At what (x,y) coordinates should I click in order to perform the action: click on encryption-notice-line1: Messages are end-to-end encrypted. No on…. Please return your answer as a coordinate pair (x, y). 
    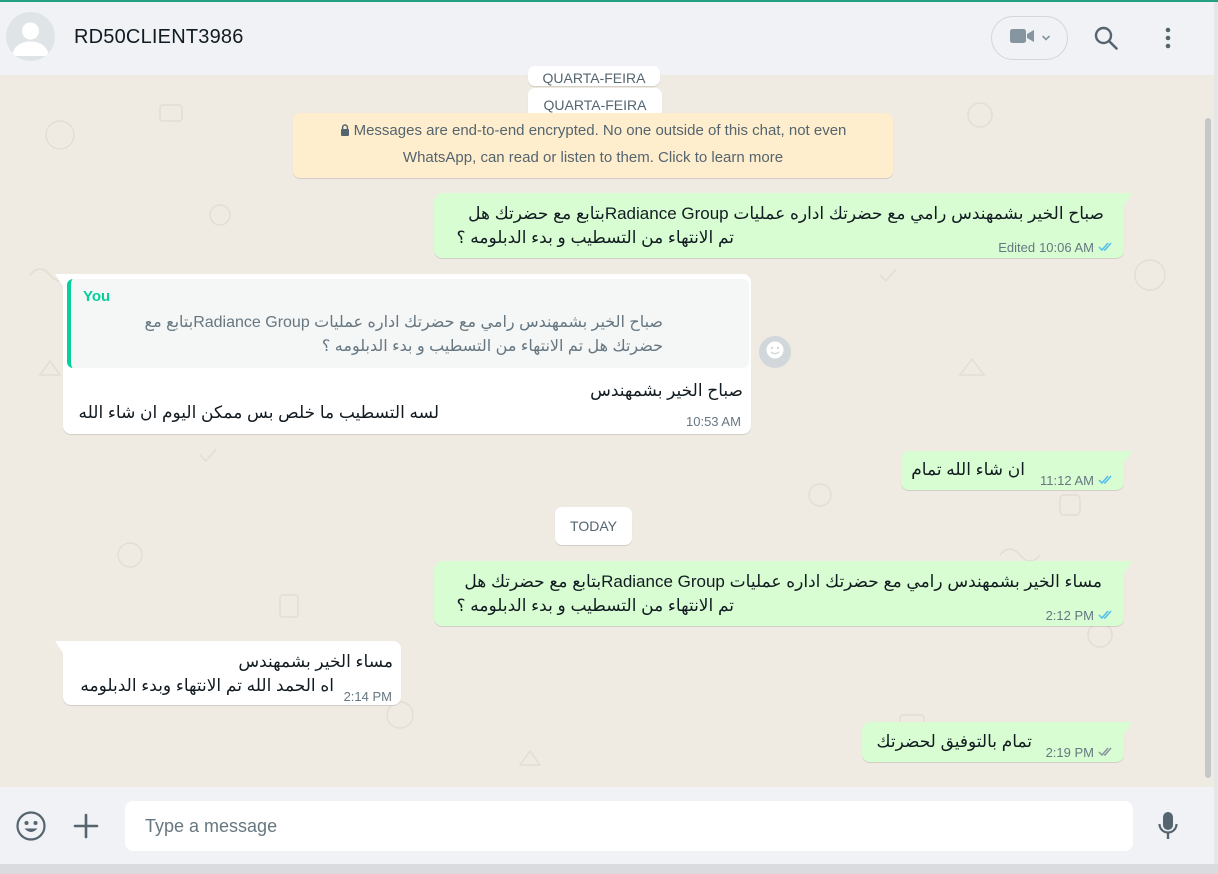
    Looking at the image, I should click on (600, 130).